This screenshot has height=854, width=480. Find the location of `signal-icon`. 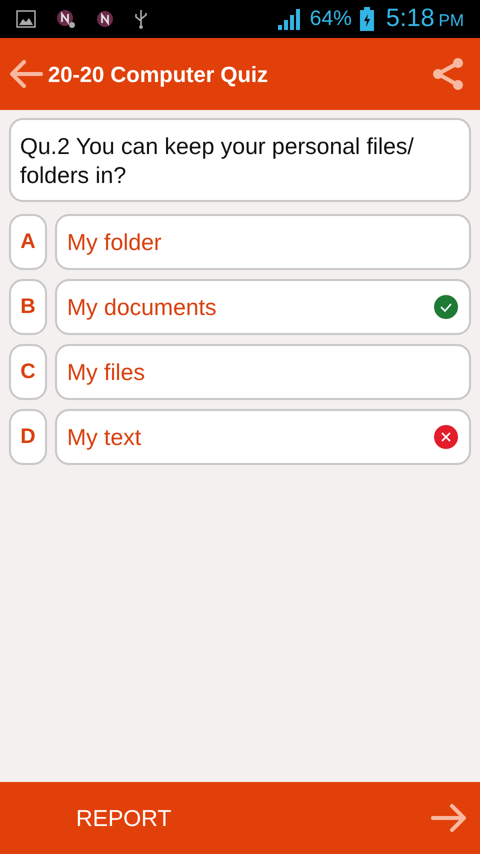

signal-icon is located at coordinates (289, 19).